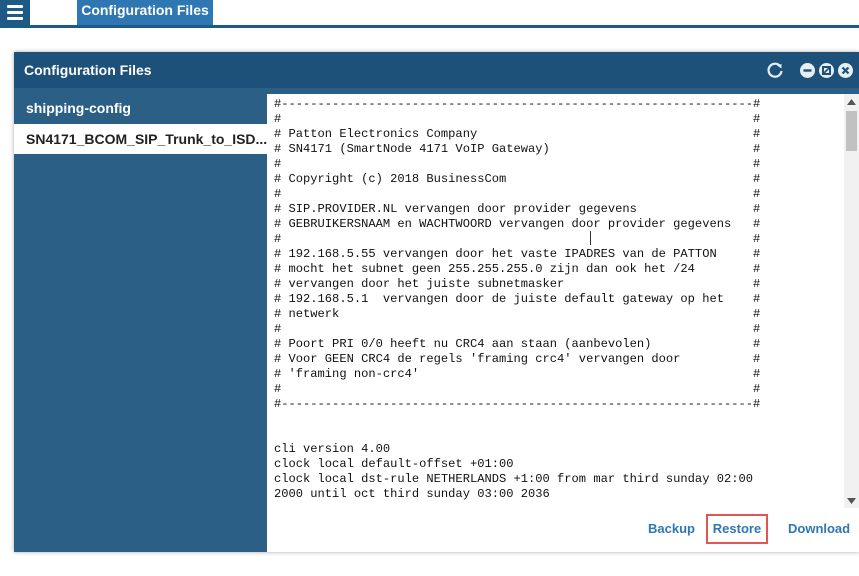  I want to click on restore-button: Restore, so click(737, 529).